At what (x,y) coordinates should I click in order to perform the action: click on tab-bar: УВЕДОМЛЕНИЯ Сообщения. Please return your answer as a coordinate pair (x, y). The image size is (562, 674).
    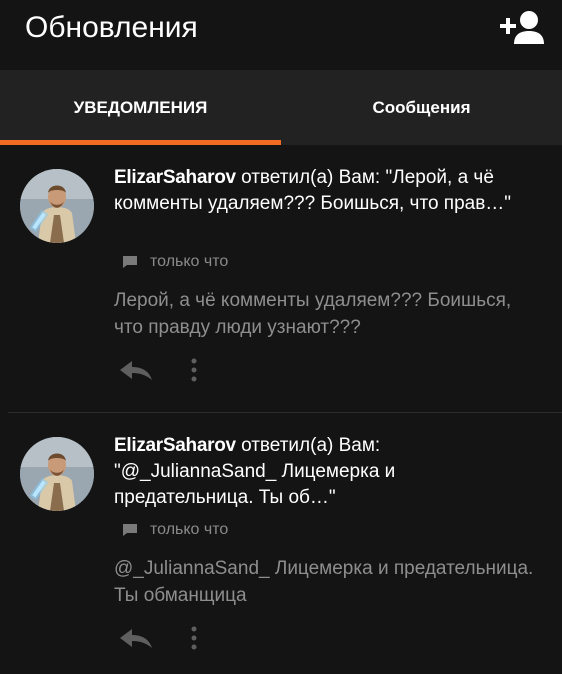
    Looking at the image, I should click on (281, 107).